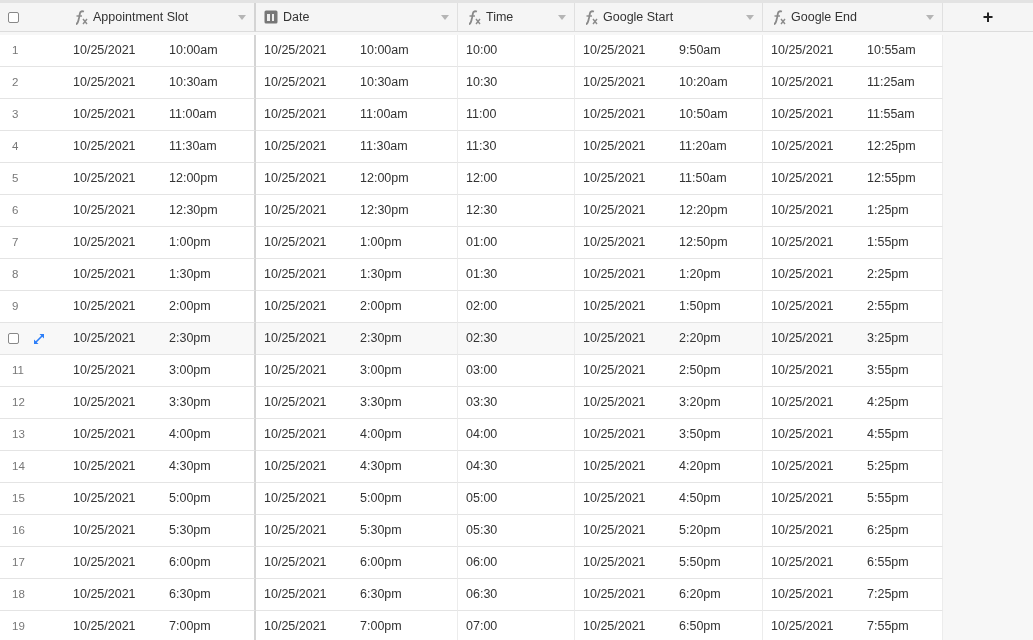 This screenshot has height=640, width=1033. Describe the element at coordinates (888, 595) in the screenshot. I see `table-cell-text: 7:25pm` at that location.